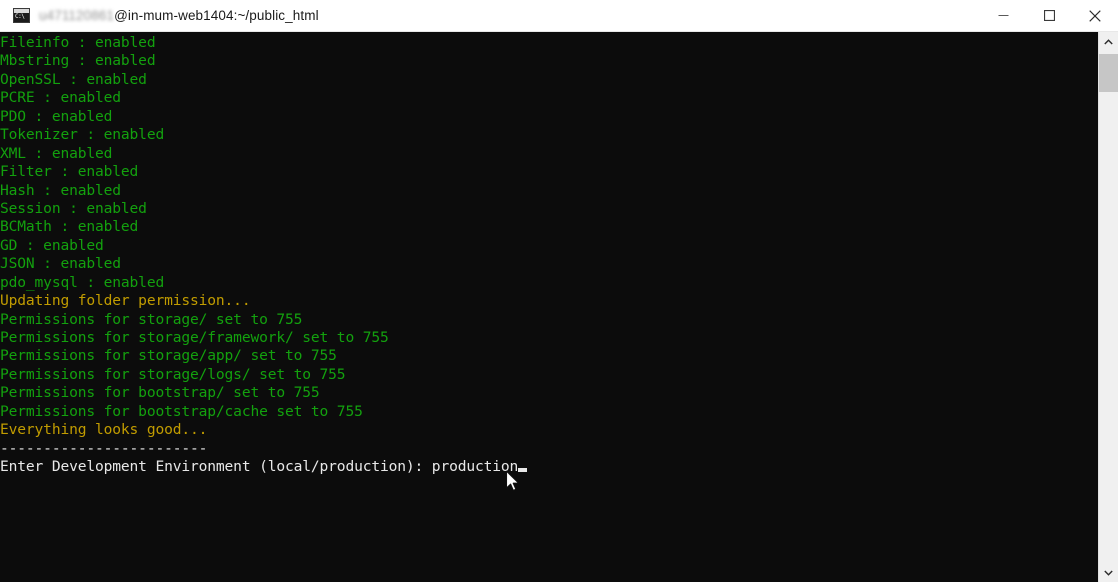  Describe the element at coordinates (69, 172) in the screenshot. I see `terminal-line: Filter : enabled` at that location.